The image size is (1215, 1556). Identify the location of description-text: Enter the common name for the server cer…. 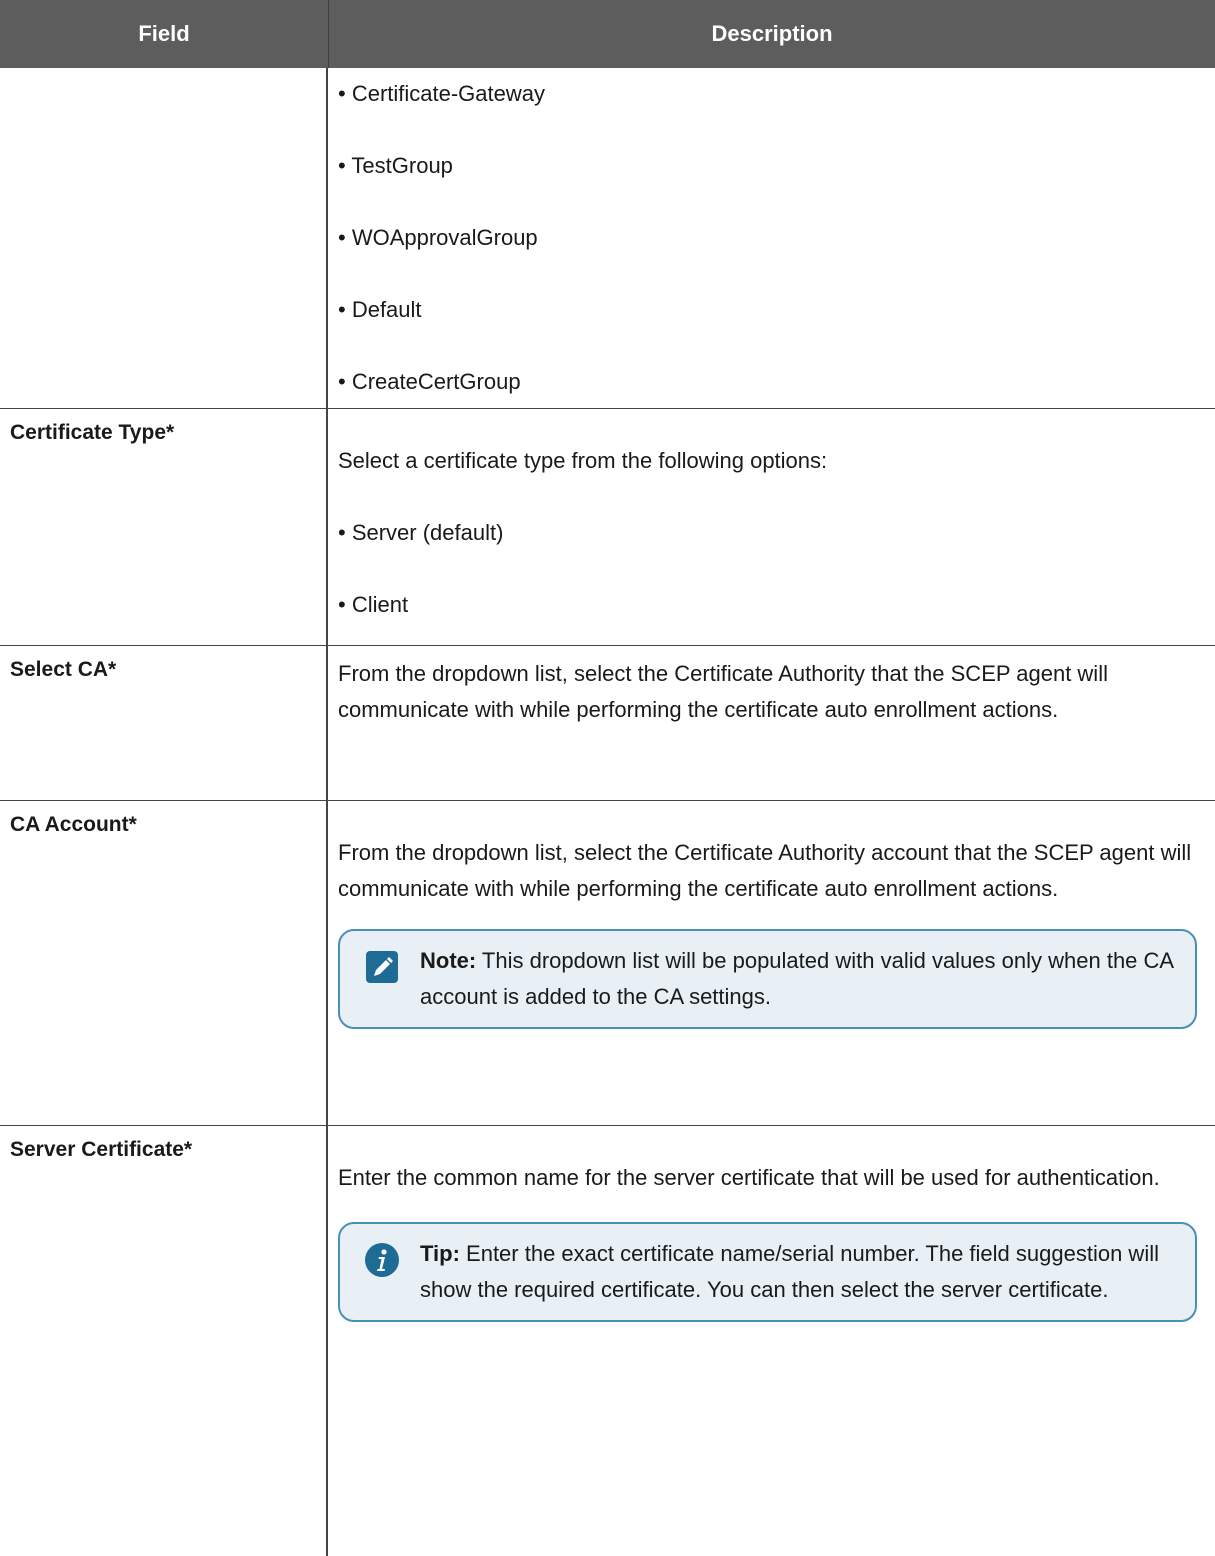
(749, 1177).